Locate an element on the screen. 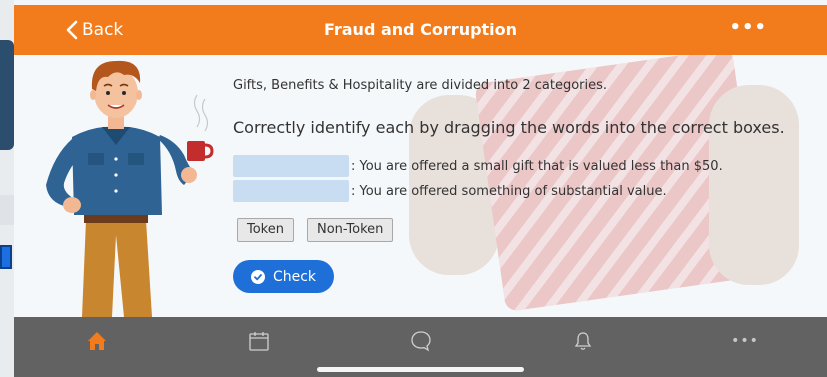 This screenshot has width=827, height=377. check-button: Check is located at coordinates (283, 276).